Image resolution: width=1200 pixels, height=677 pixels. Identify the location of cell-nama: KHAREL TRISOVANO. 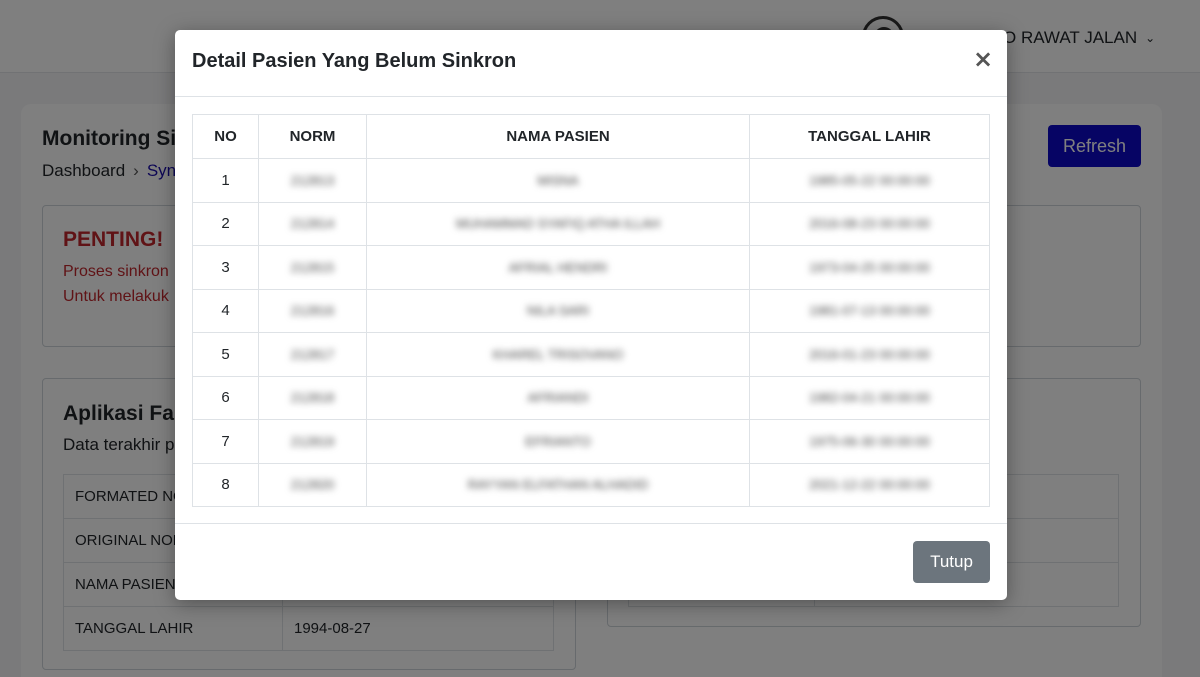
(558, 354).